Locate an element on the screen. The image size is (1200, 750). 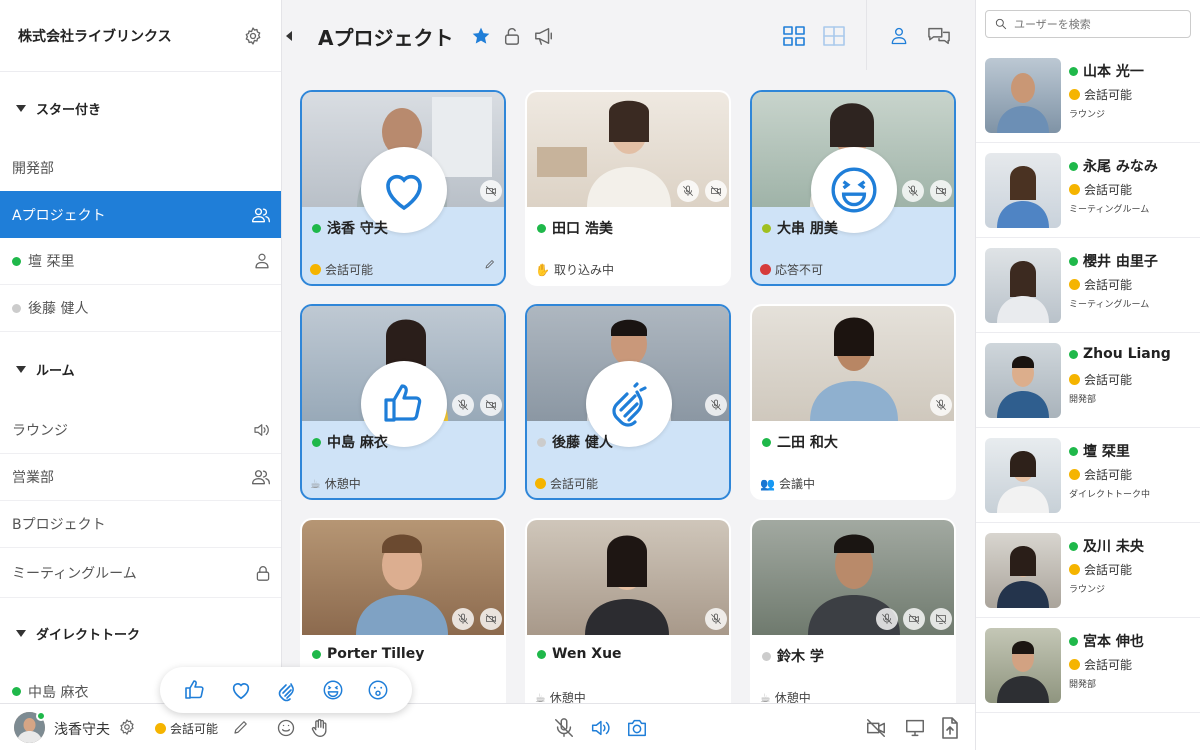
star-icon is located at coordinates (481, 36).